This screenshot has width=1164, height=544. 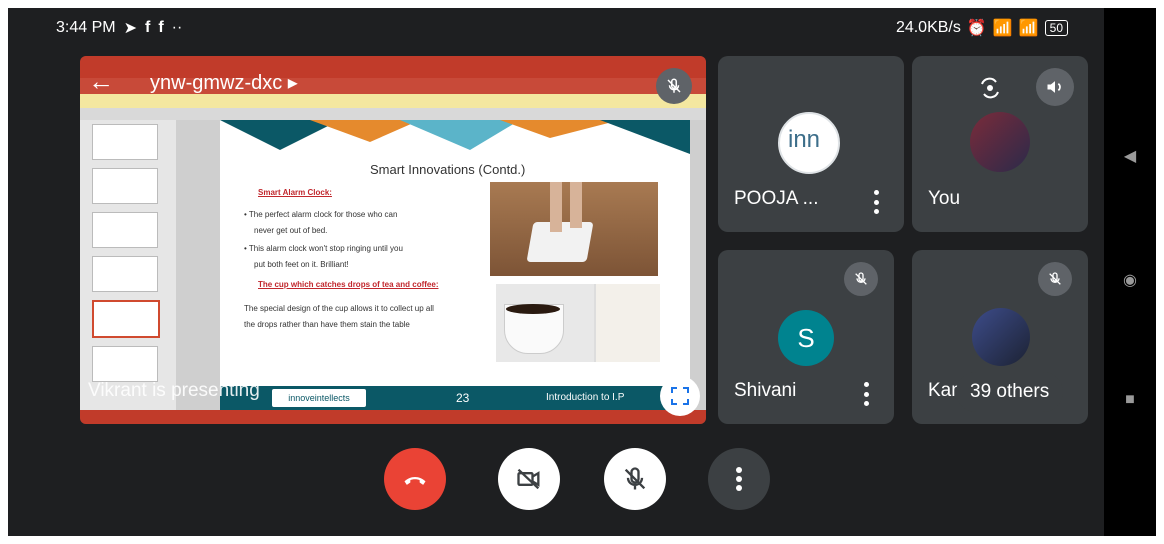 I want to click on footer-title: Introduction to I.P, so click(x=585, y=397).